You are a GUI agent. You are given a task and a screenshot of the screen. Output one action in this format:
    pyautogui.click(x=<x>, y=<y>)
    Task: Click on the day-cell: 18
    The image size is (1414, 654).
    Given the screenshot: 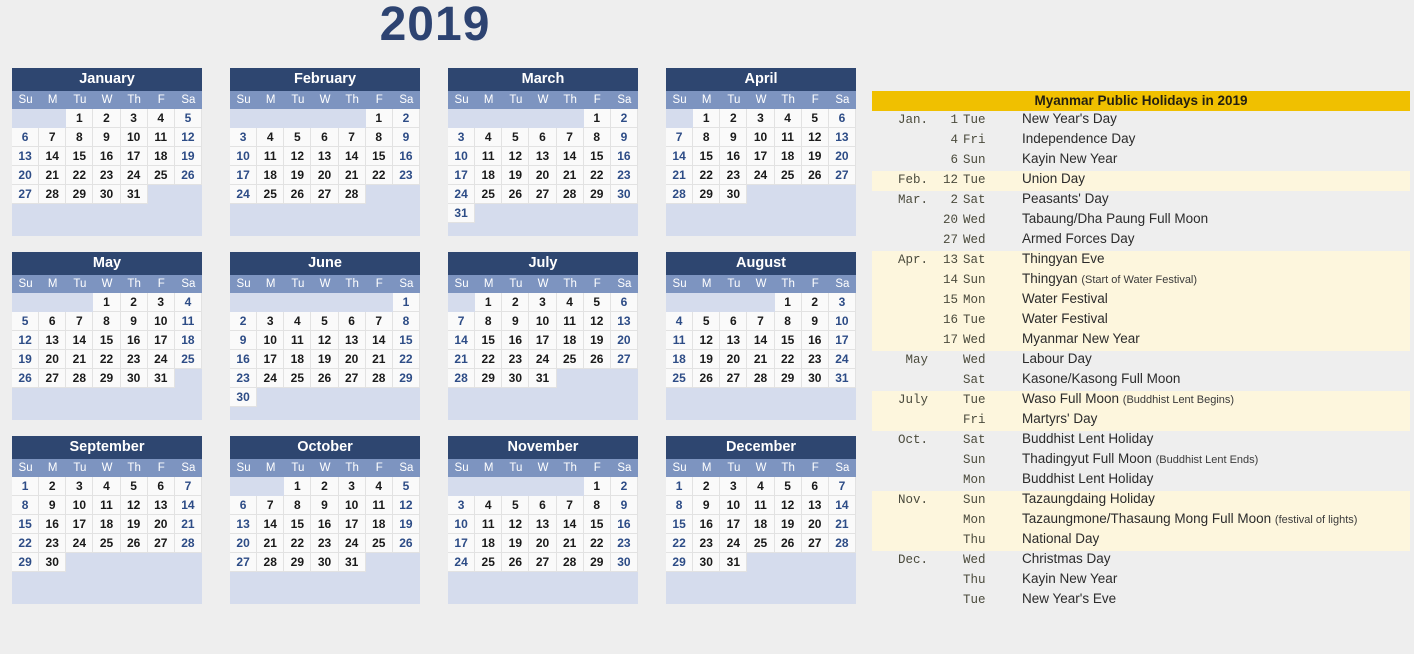 What is the action you would take?
    pyautogui.click(x=107, y=524)
    